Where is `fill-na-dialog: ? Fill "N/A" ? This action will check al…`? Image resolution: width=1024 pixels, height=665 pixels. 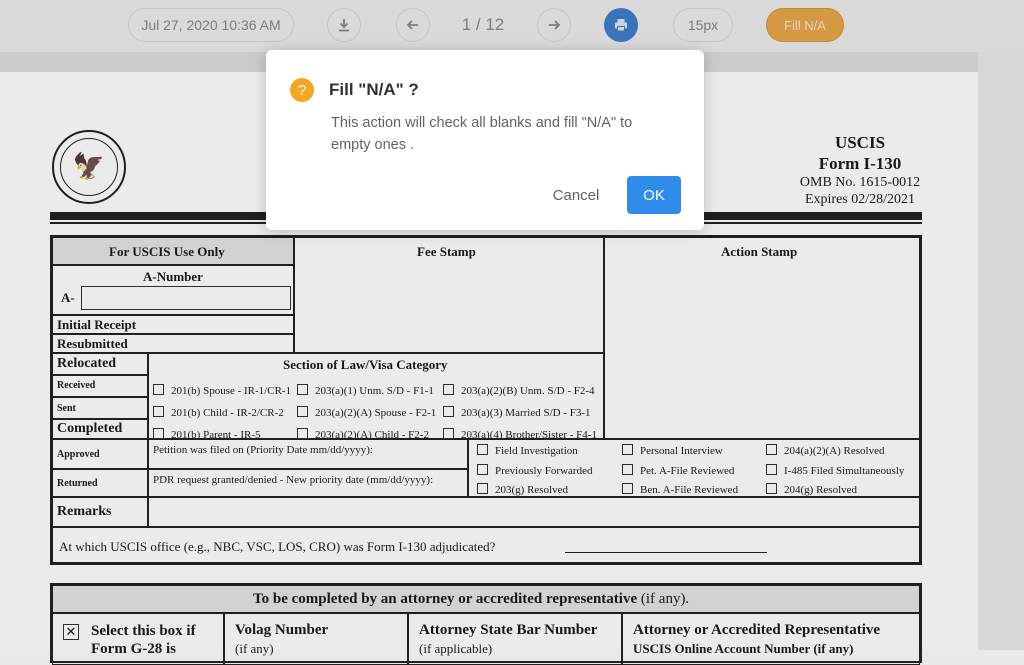
fill-na-dialog: ? Fill "N/A" ? This action will check al… is located at coordinates (485, 140).